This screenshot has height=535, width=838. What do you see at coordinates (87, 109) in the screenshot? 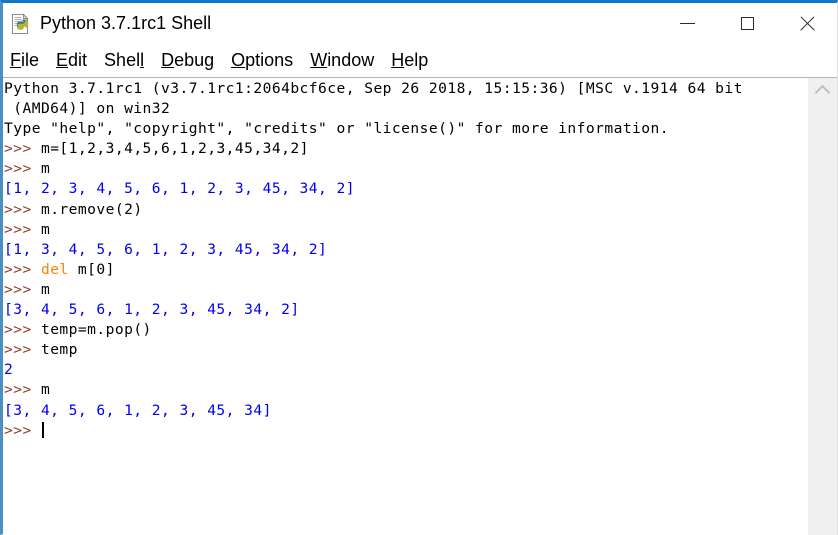
I see `console-span-normal: (AMD64)] on win32` at bounding box center [87, 109].